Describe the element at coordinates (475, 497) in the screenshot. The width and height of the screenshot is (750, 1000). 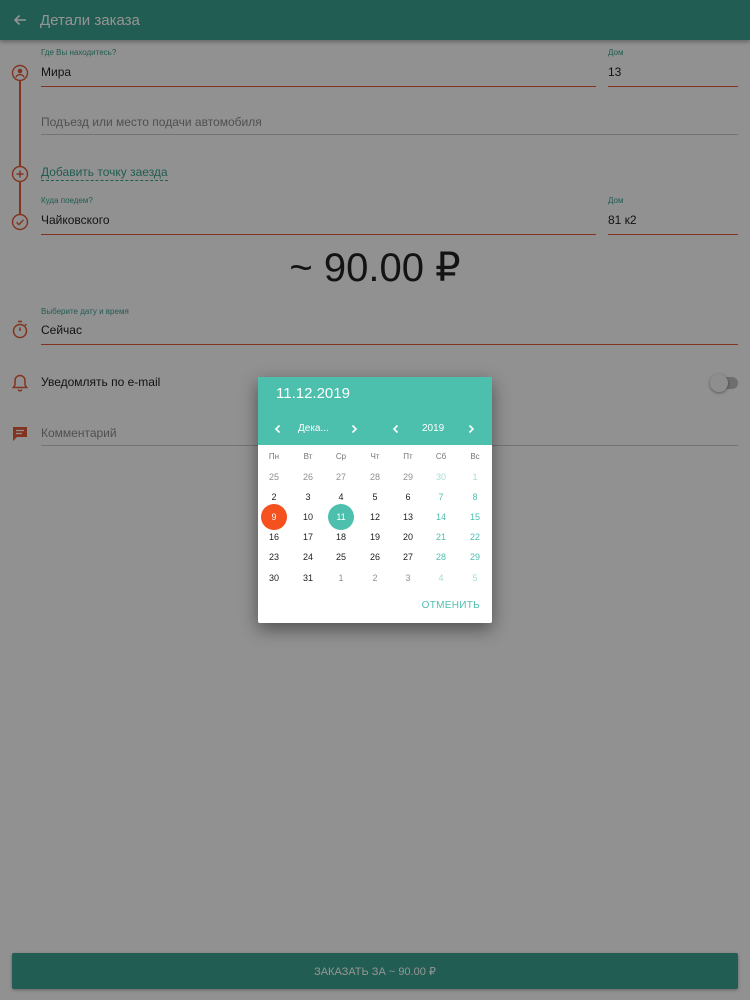
I see `calendar-day: 8` at that location.